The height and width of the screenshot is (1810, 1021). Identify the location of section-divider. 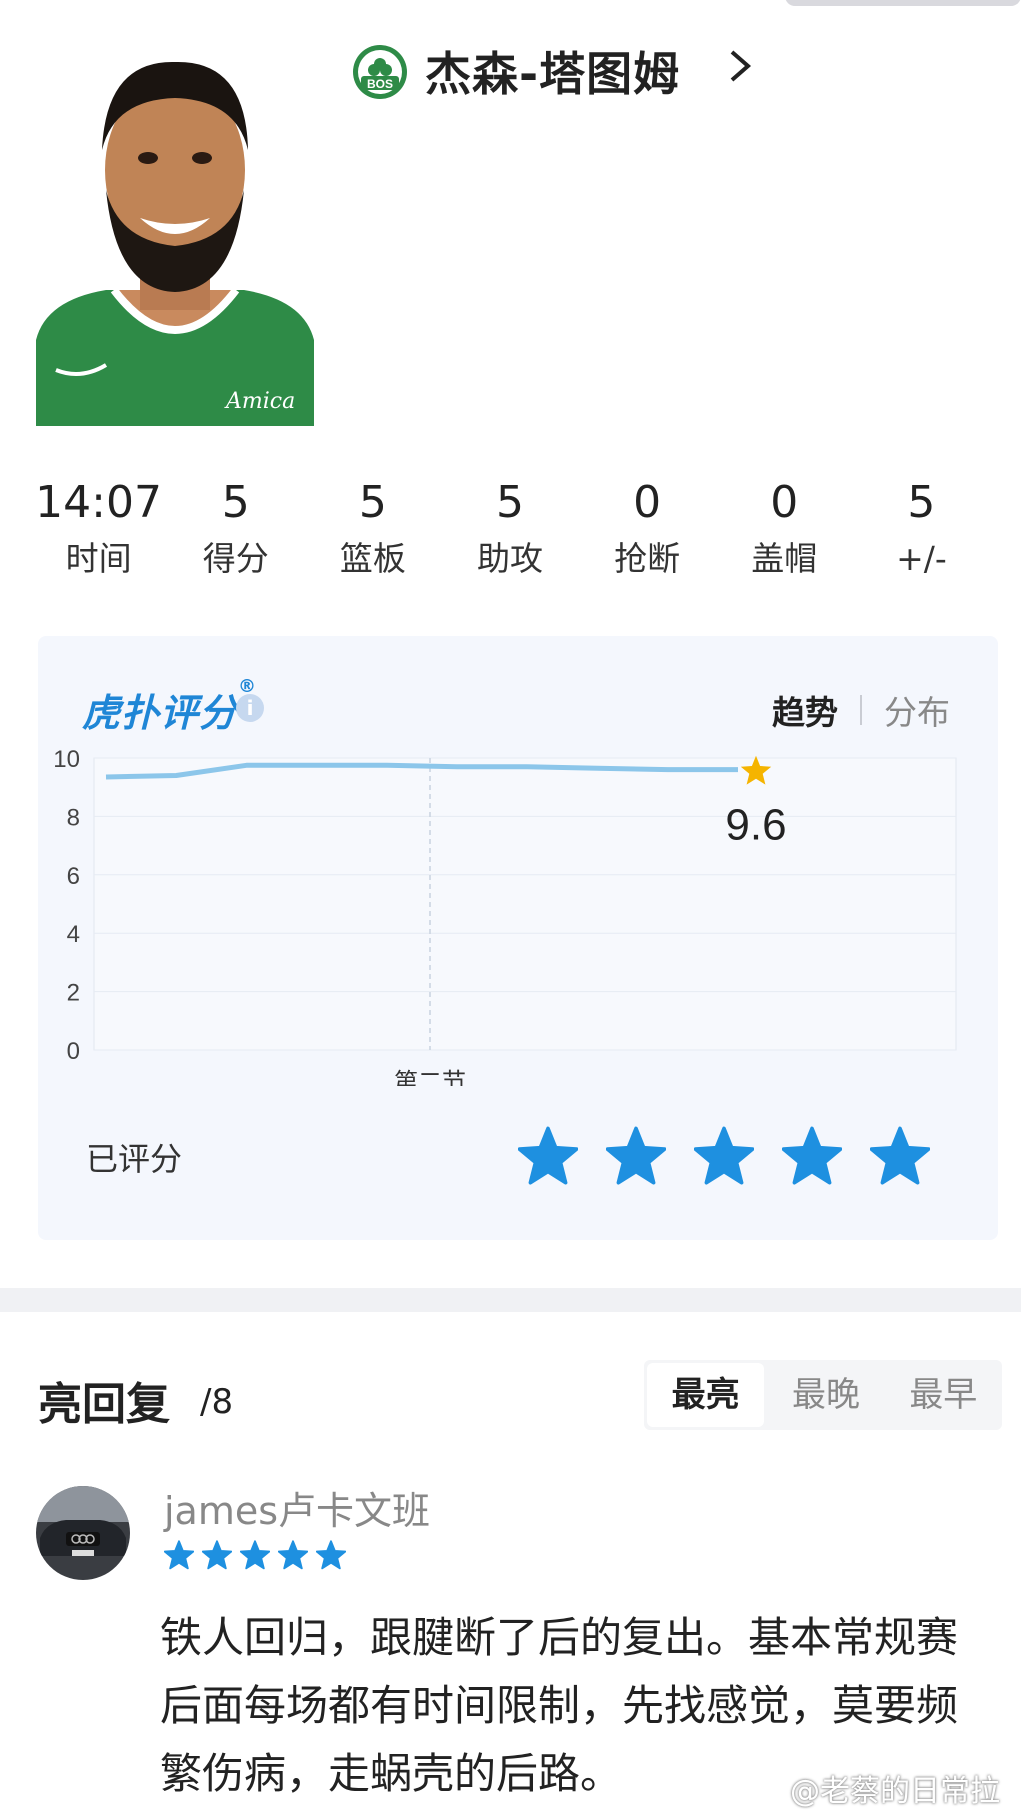
(510, 1300).